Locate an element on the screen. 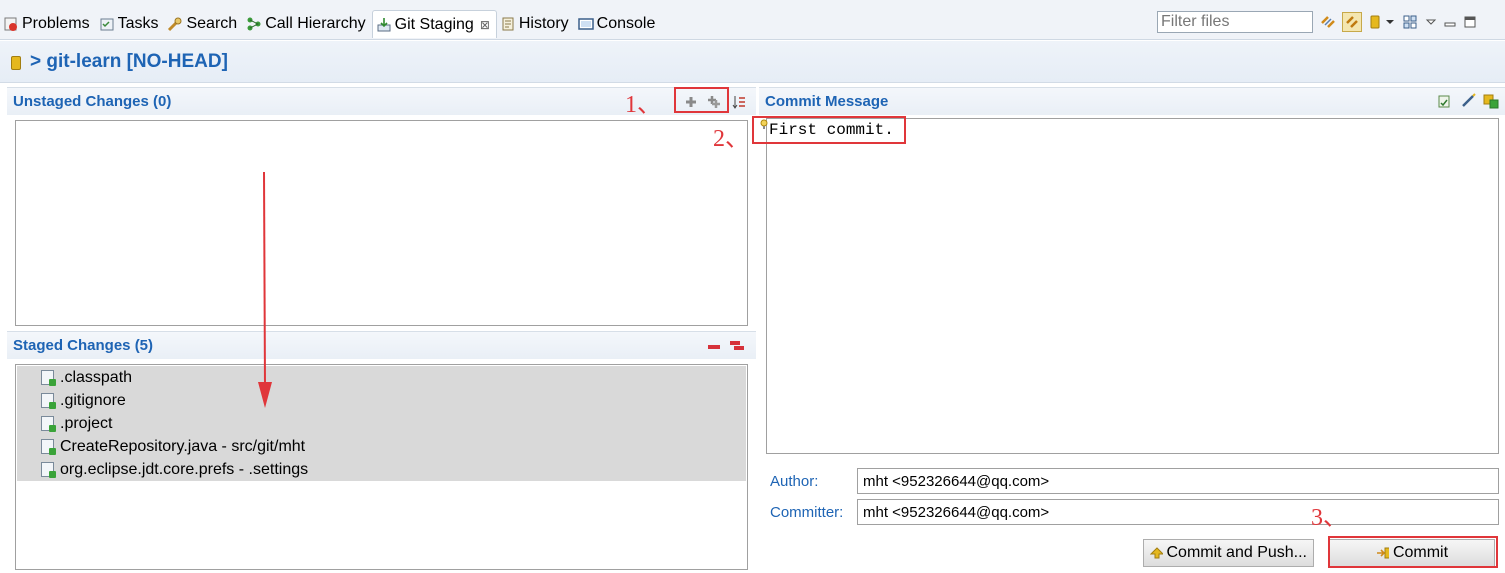  tab-label: Tasks is located at coordinates (138, 23).